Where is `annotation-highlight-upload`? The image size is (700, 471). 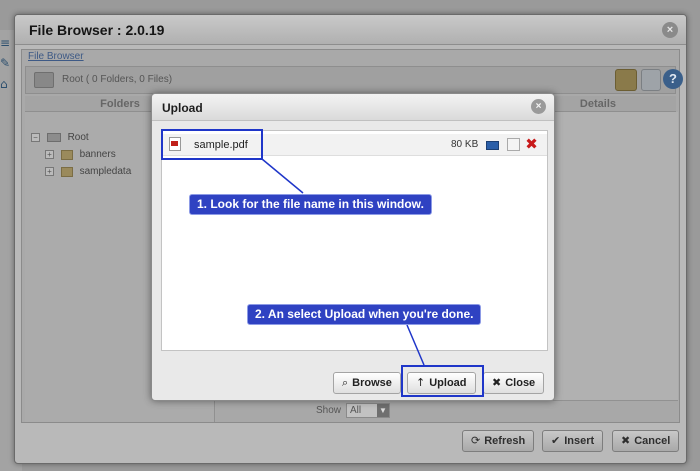 annotation-highlight-upload is located at coordinates (442, 381).